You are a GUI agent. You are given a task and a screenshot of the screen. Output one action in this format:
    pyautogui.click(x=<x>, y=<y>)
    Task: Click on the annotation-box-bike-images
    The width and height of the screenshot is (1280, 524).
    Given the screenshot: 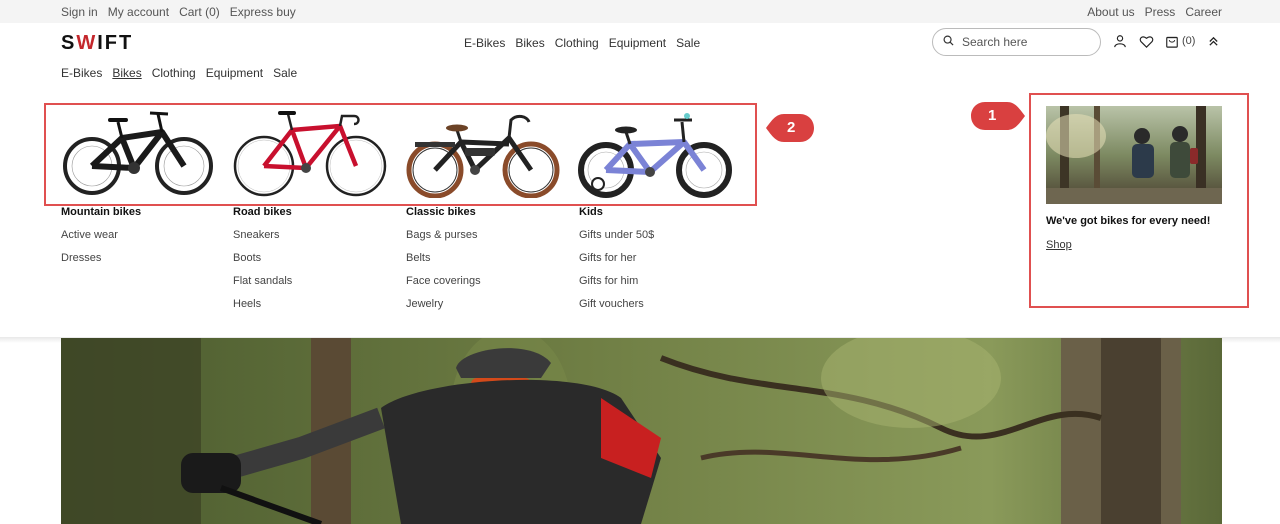 What is the action you would take?
    pyautogui.click(x=400, y=154)
    